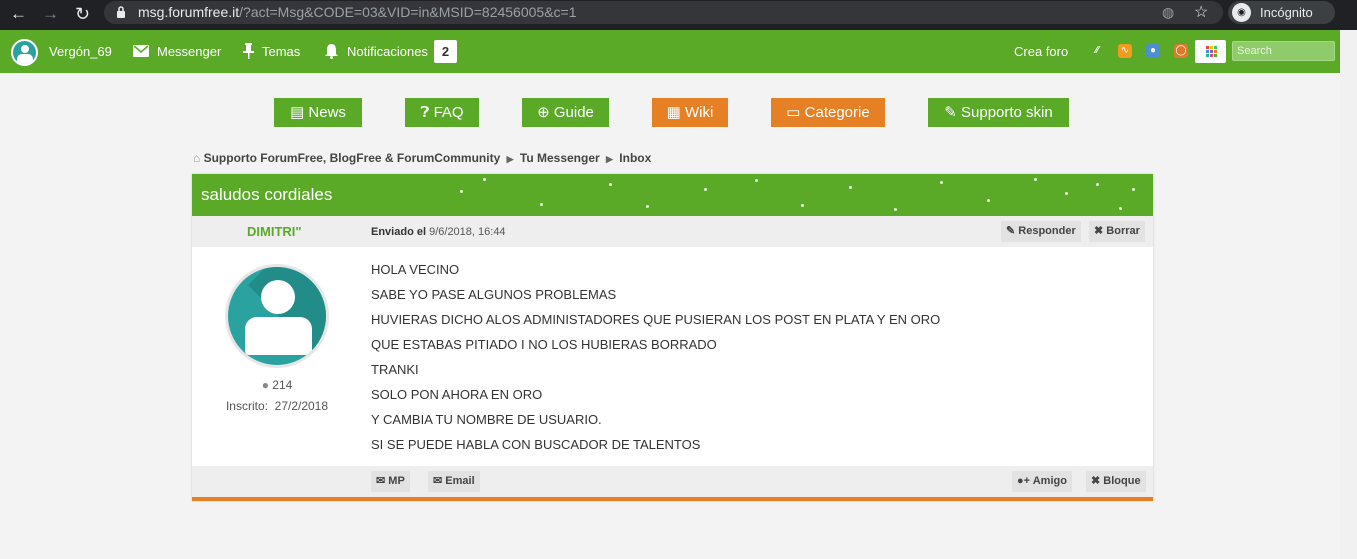 The width and height of the screenshot is (1357, 559). What do you see at coordinates (415, 269) in the screenshot?
I see `message-line: HOLA VECINO` at bounding box center [415, 269].